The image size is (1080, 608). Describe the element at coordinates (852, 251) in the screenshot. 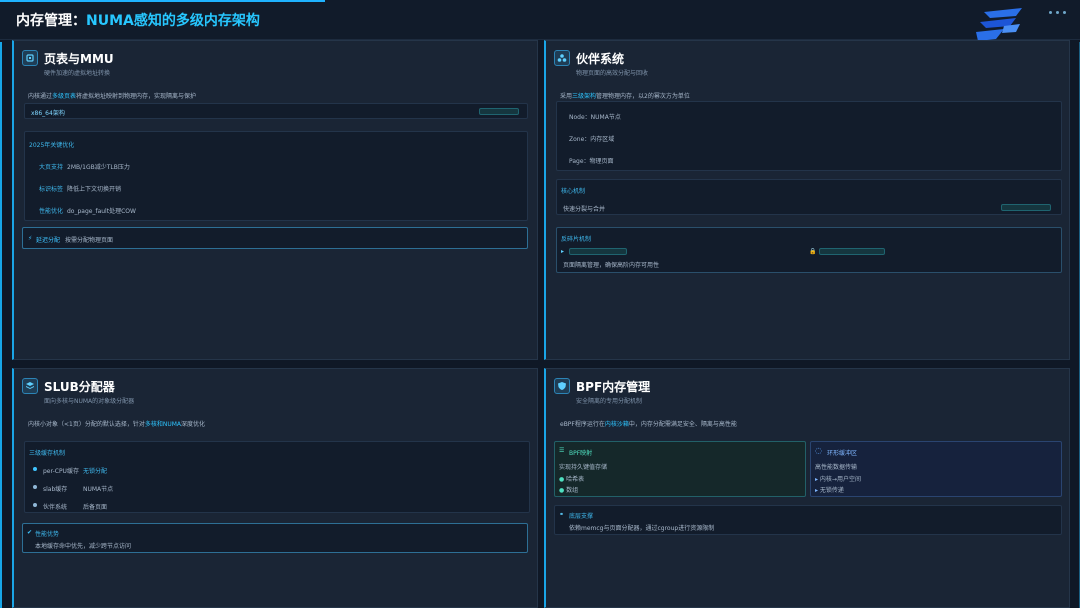

I see `anti-tag-right` at that location.